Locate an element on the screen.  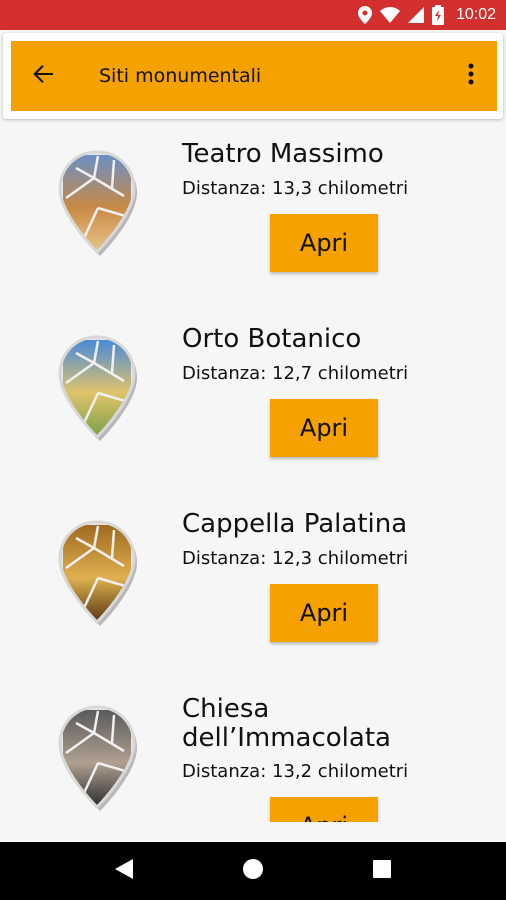
nav-recents-button is located at coordinates (382, 871).